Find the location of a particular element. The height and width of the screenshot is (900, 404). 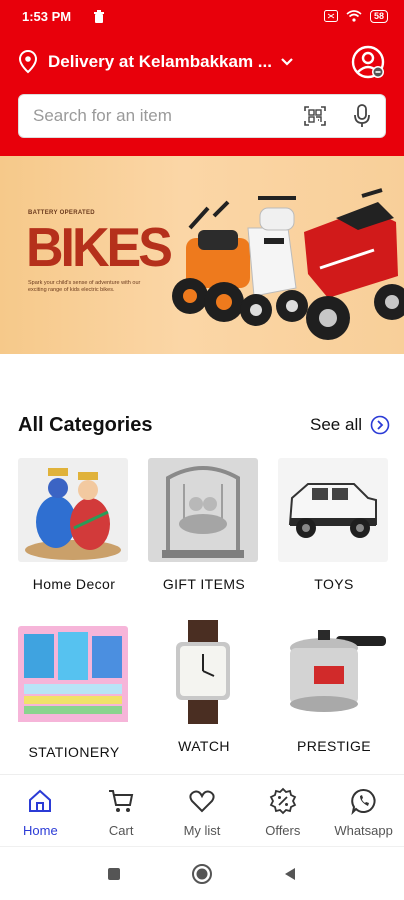

category-label: TOYS is located at coordinates (334, 584).